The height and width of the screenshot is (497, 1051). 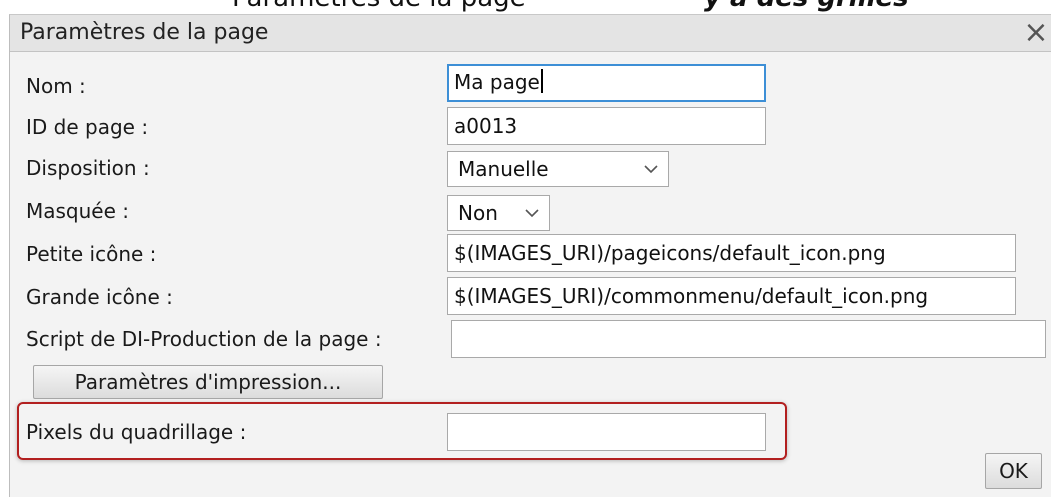 I want to click on hidden-select: Non, so click(x=498, y=213).